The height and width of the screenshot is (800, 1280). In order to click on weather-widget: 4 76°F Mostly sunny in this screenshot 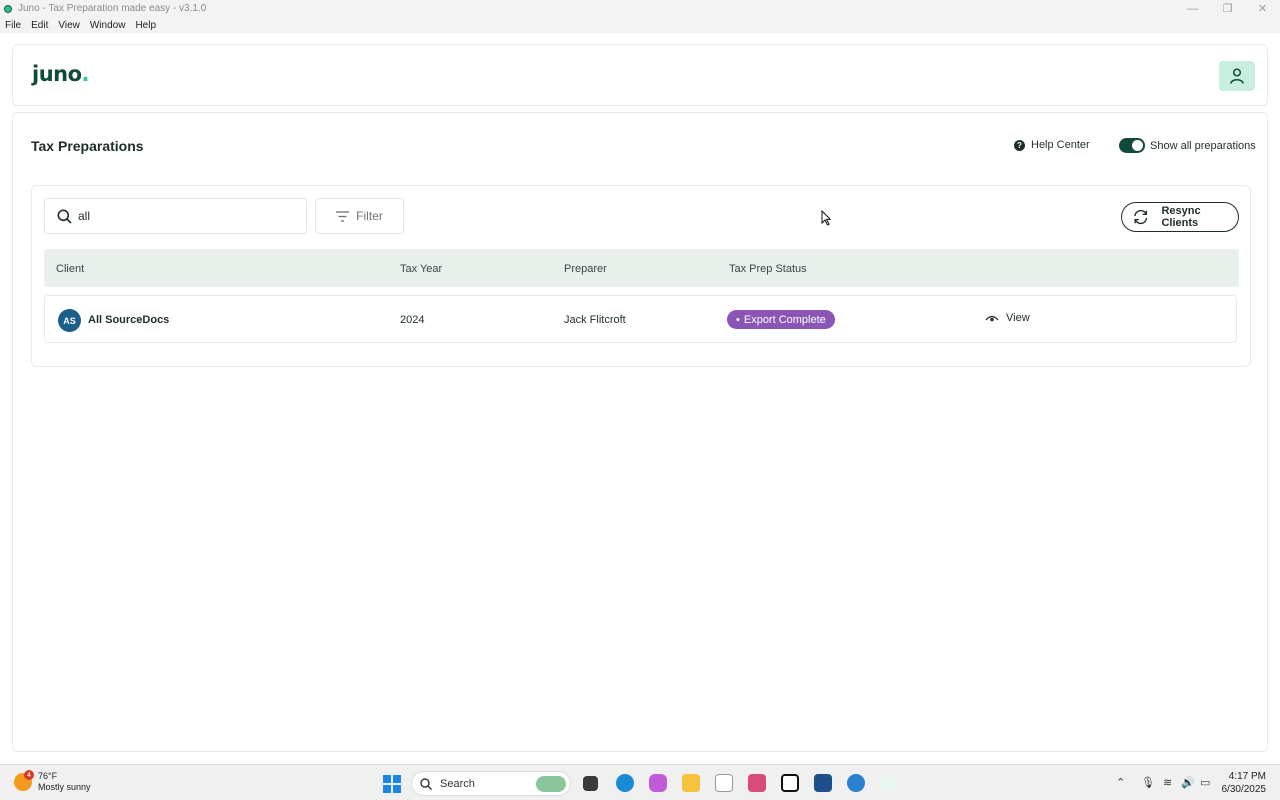, I will do `click(52, 781)`.